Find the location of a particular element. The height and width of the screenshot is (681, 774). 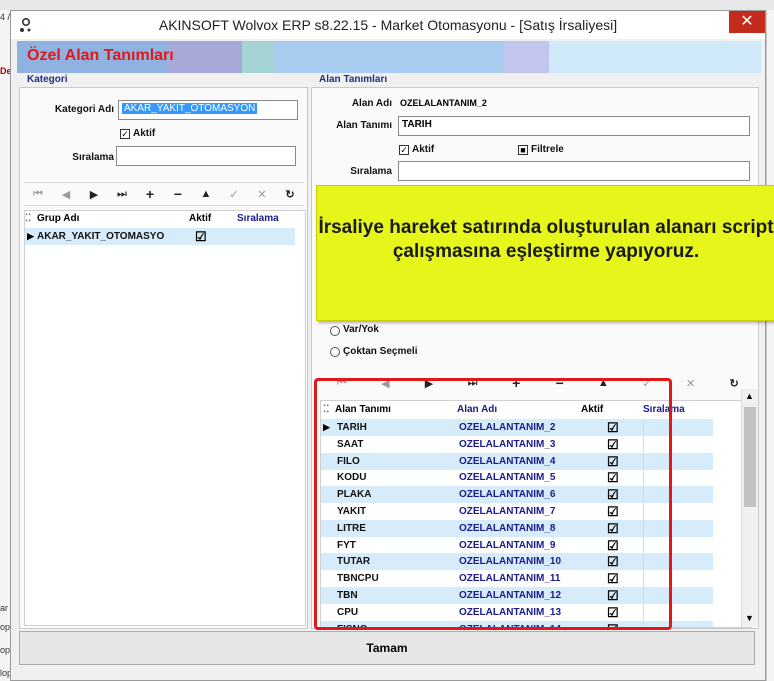

radio-var-yok is located at coordinates (335, 331).